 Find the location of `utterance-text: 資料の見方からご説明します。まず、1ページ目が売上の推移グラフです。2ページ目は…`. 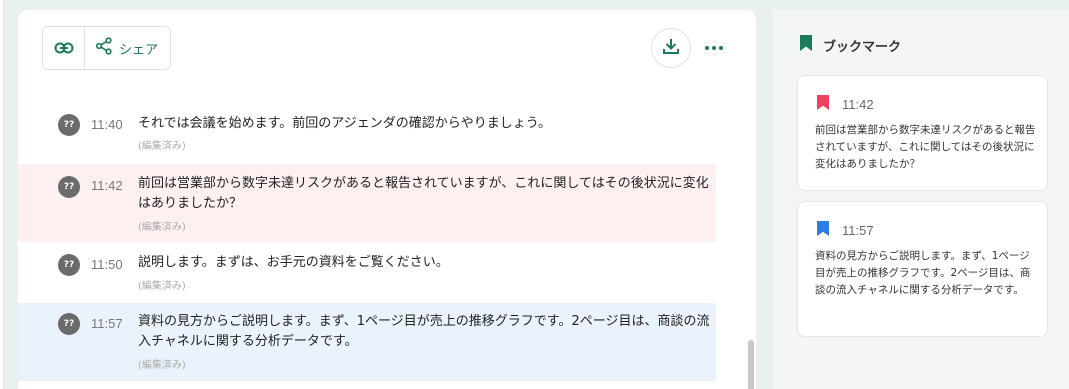

utterance-text: 資料の見方からご説明します。まず、1ページ目が売上の推移グラフです。2ページ目は… is located at coordinates (425, 332).